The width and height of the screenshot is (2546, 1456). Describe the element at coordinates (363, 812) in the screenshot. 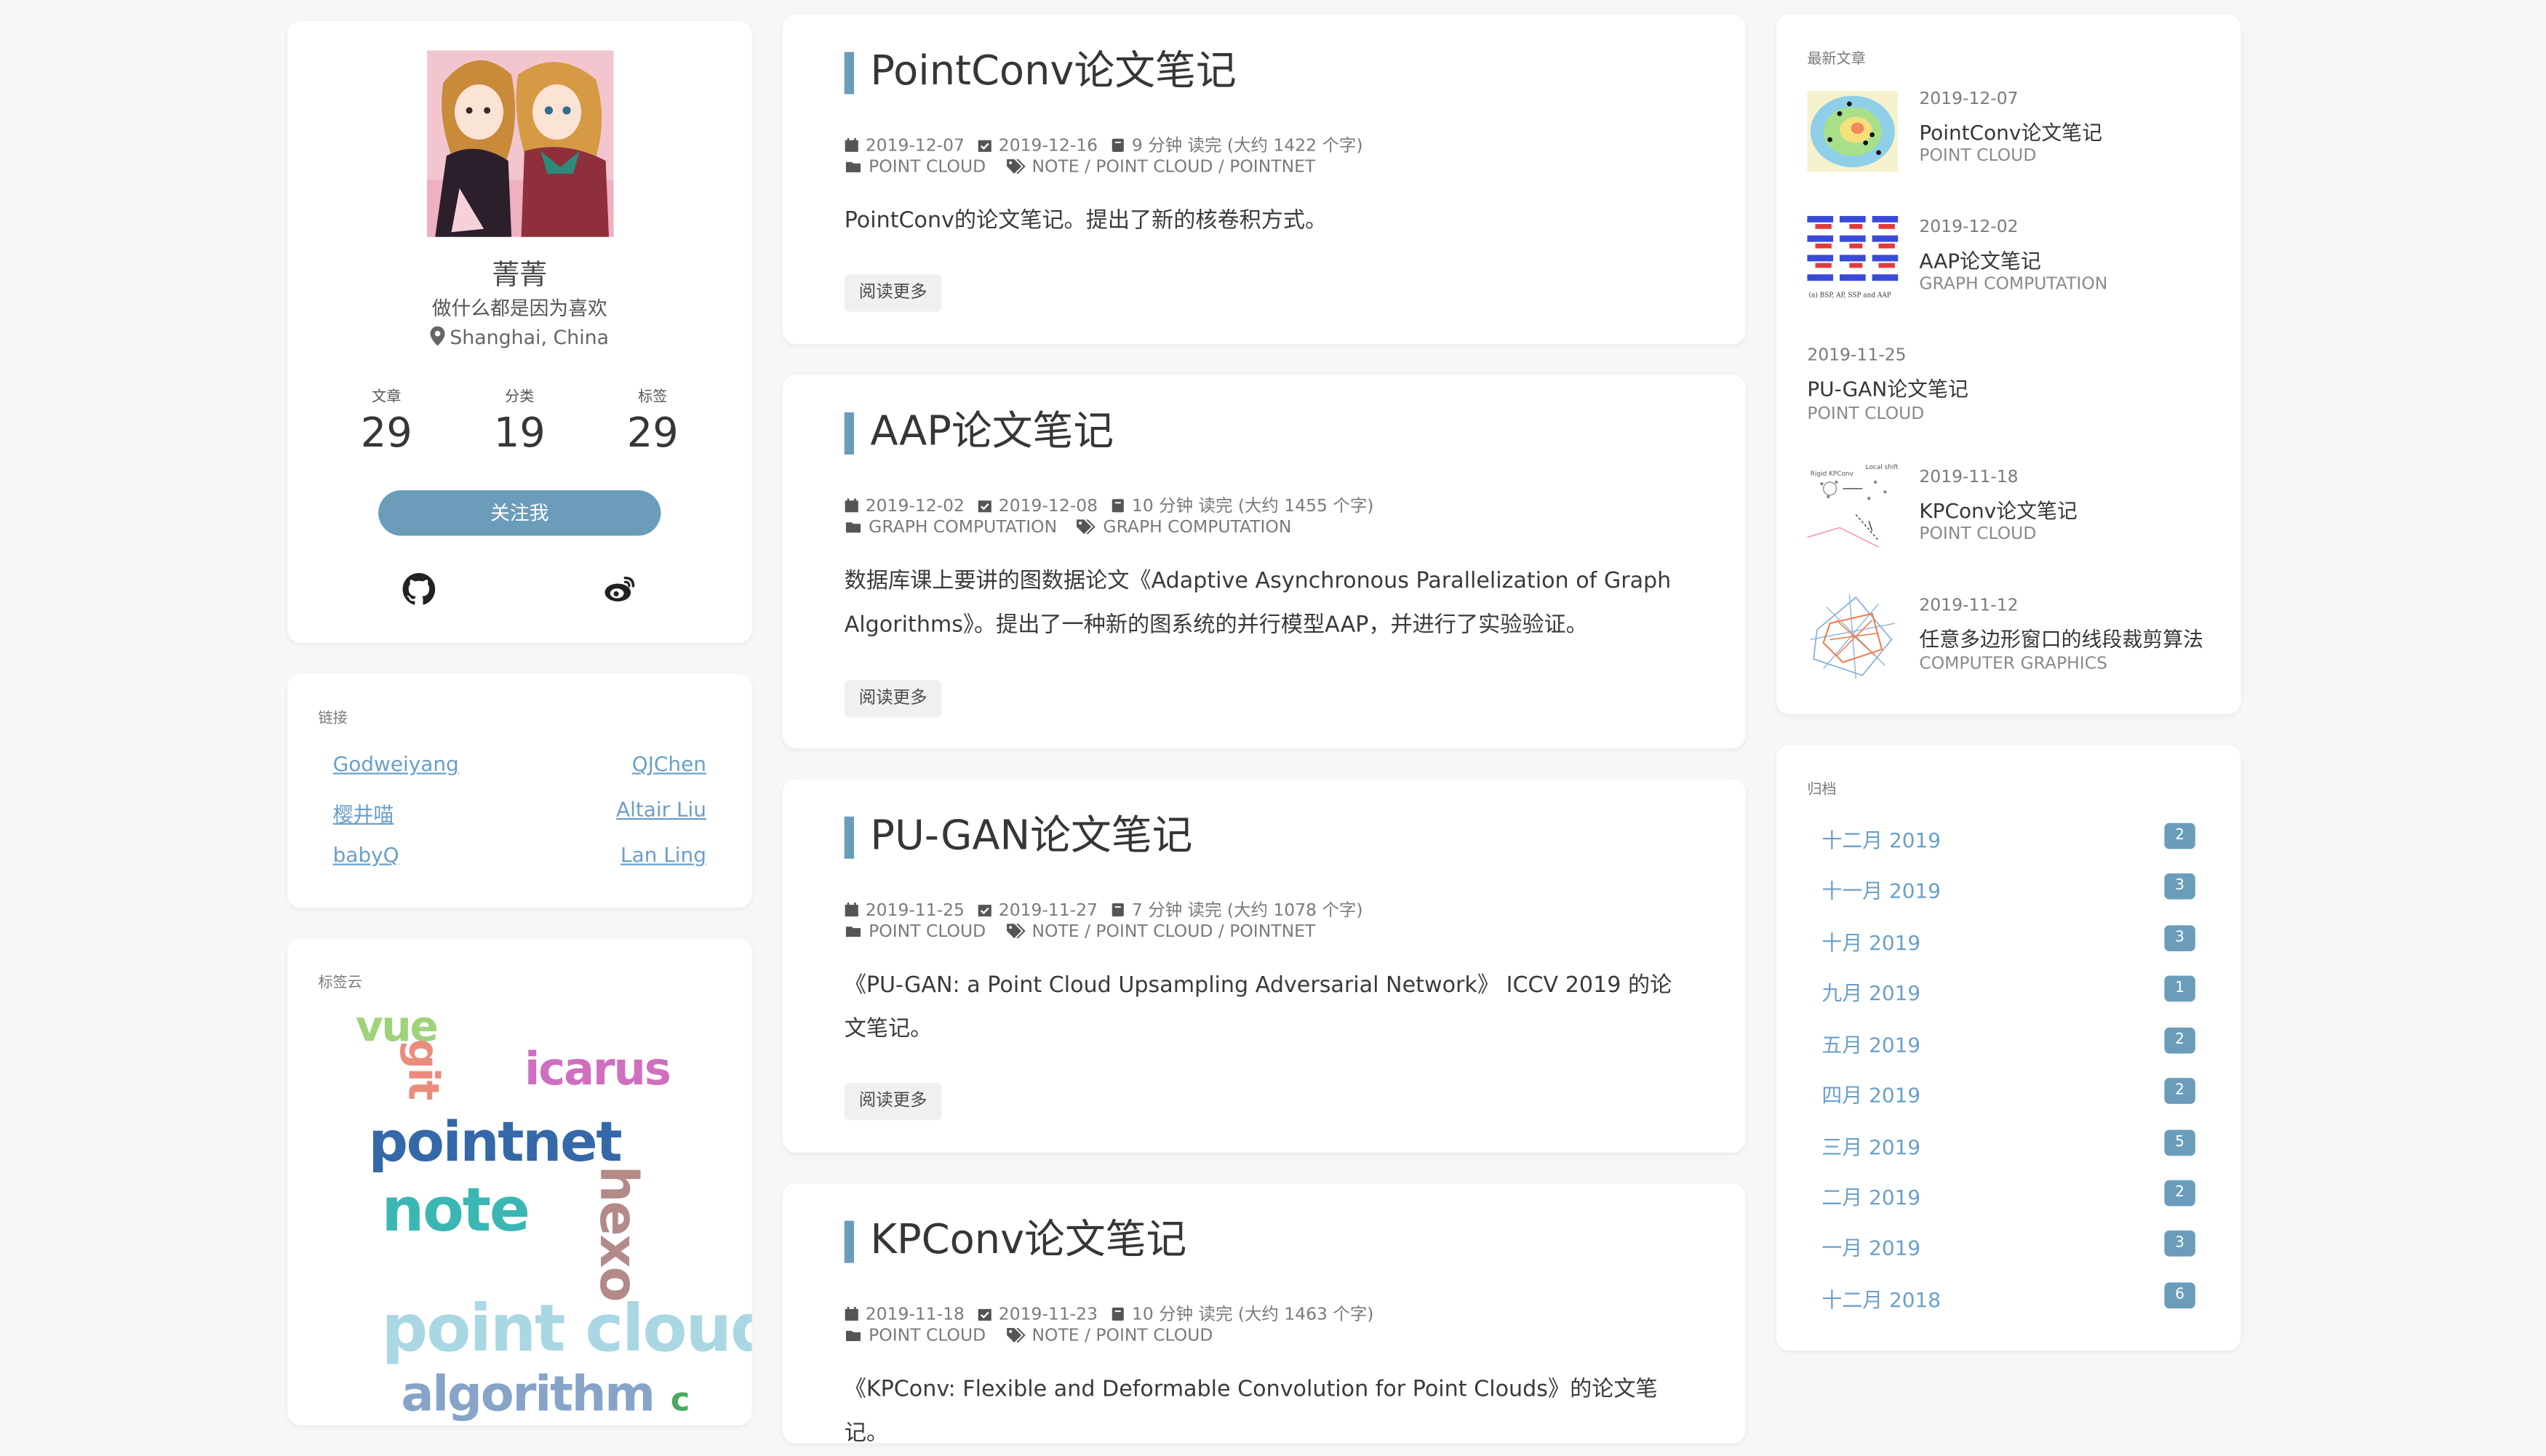

I see `friend-link: 樱井喵` at that location.